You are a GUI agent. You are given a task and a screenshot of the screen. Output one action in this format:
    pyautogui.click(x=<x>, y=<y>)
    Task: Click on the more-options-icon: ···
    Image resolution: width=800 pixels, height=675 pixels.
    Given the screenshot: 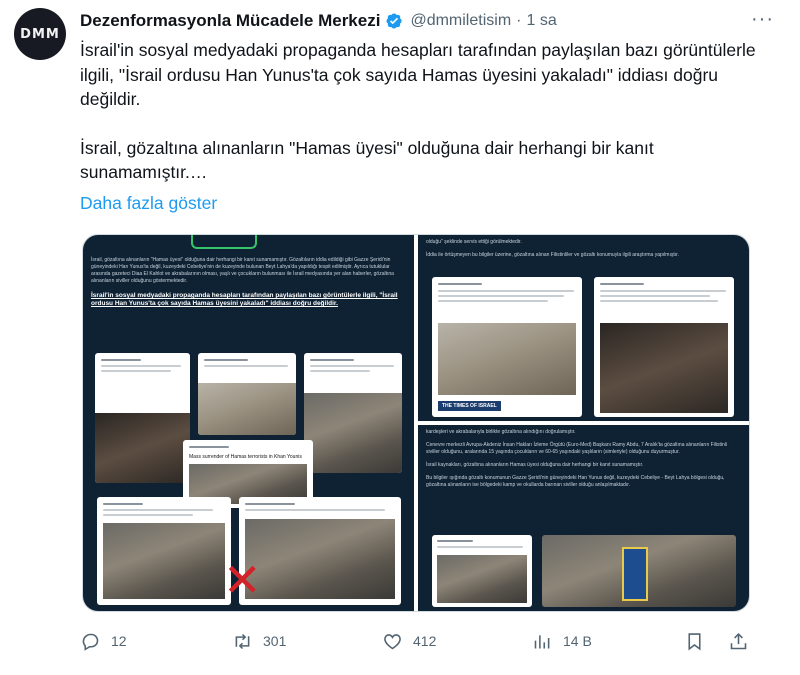 What is the action you would take?
    pyautogui.click(x=762, y=19)
    